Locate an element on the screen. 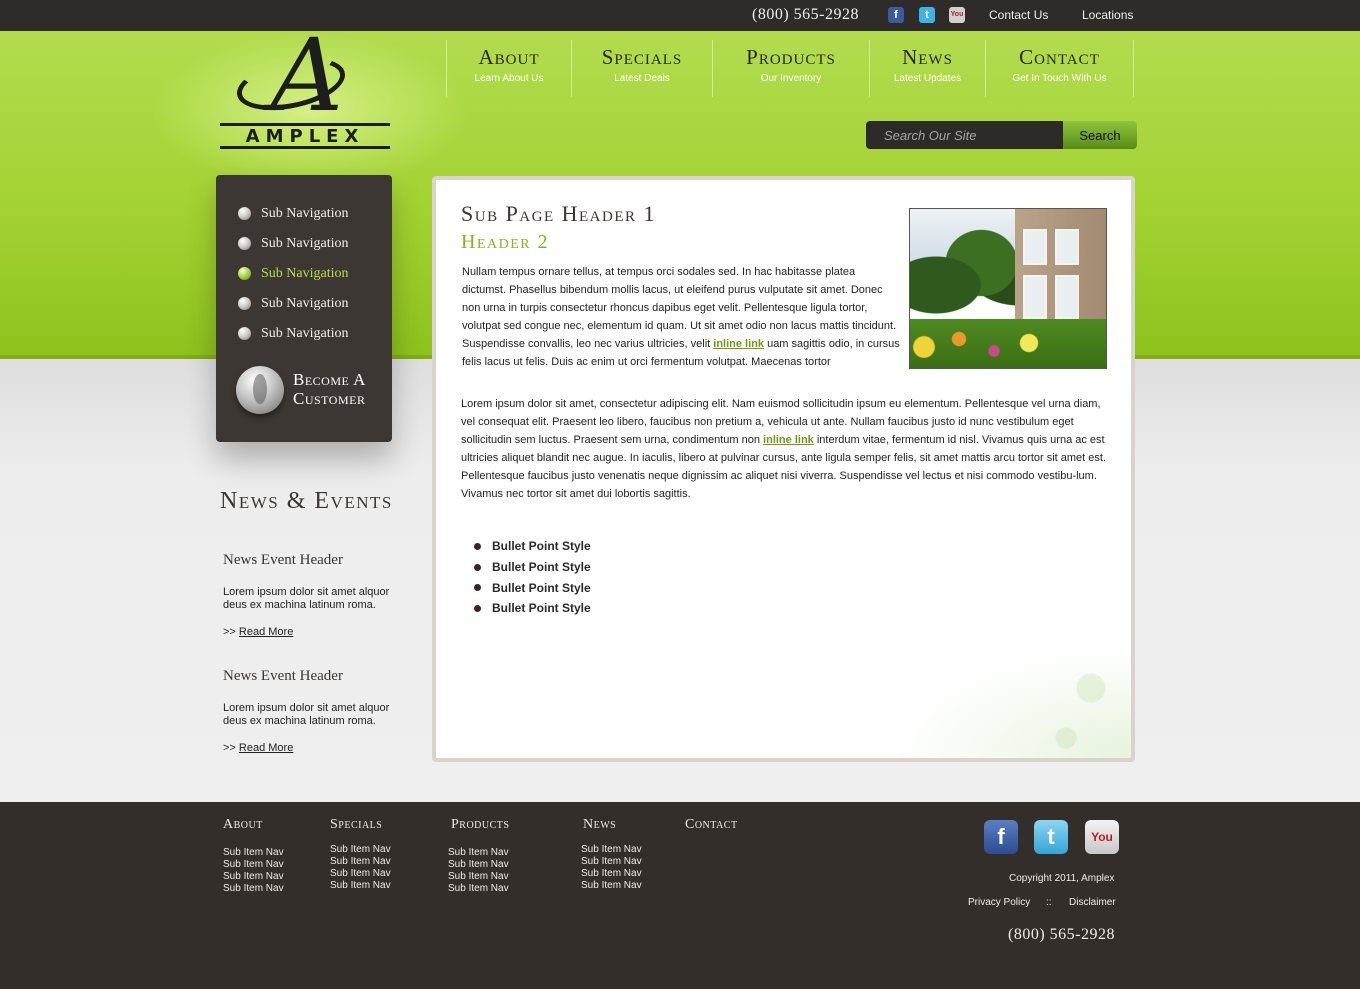 The image size is (1360, 989). nav-subtitle: Our Inventory is located at coordinates (791, 78).